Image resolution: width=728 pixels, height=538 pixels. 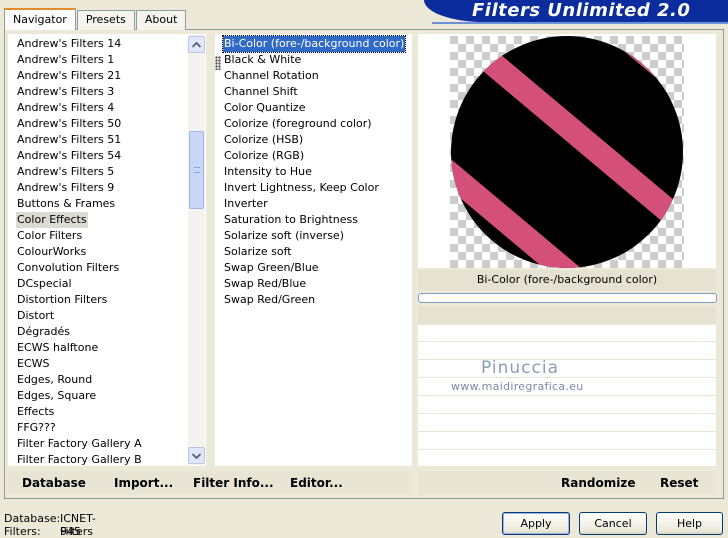 What do you see at coordinates (33, 364) in the screenshot?
I see `category-item: ECWS` at bounding box center [33, 364].